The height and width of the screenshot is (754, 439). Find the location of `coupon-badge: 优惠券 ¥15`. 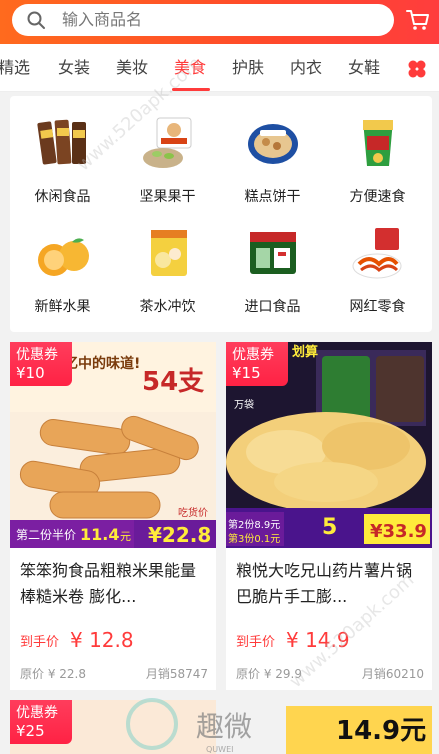

coupon-badge: 优惠券 ¥15 is located at coordinates (257, 364).